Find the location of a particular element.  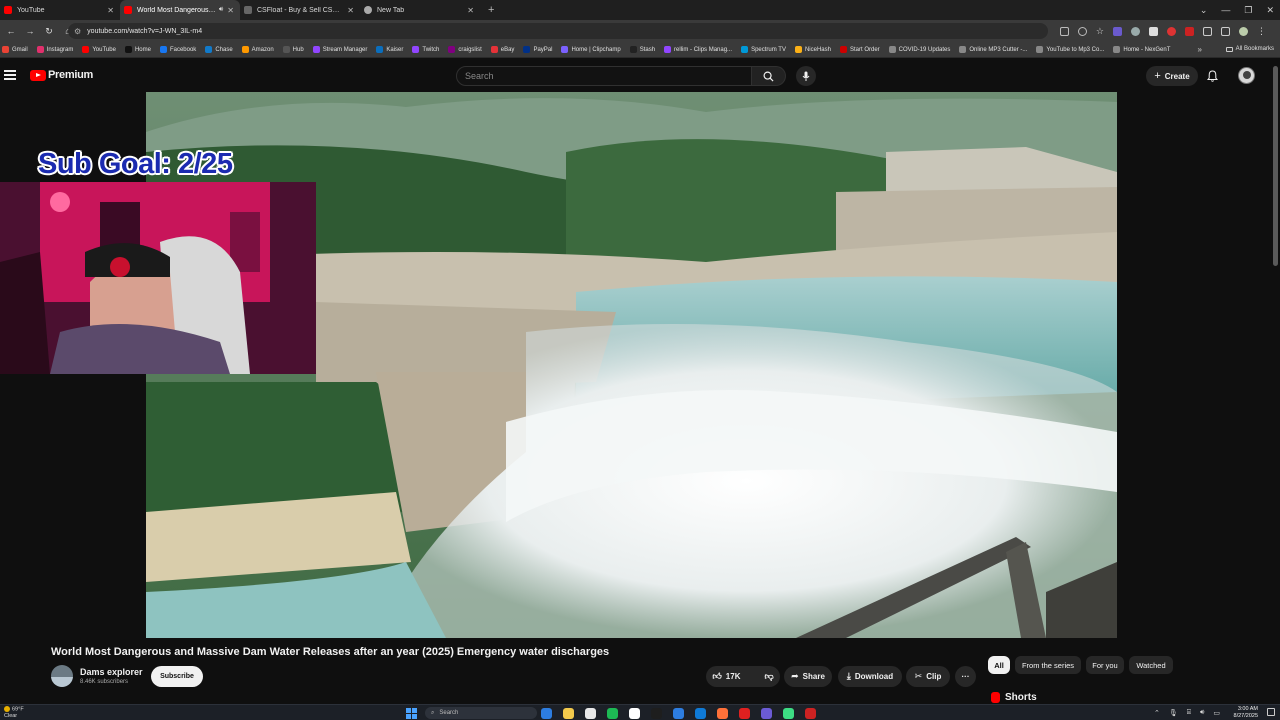

sidebar-icon is located at coordinates (1225, 31).